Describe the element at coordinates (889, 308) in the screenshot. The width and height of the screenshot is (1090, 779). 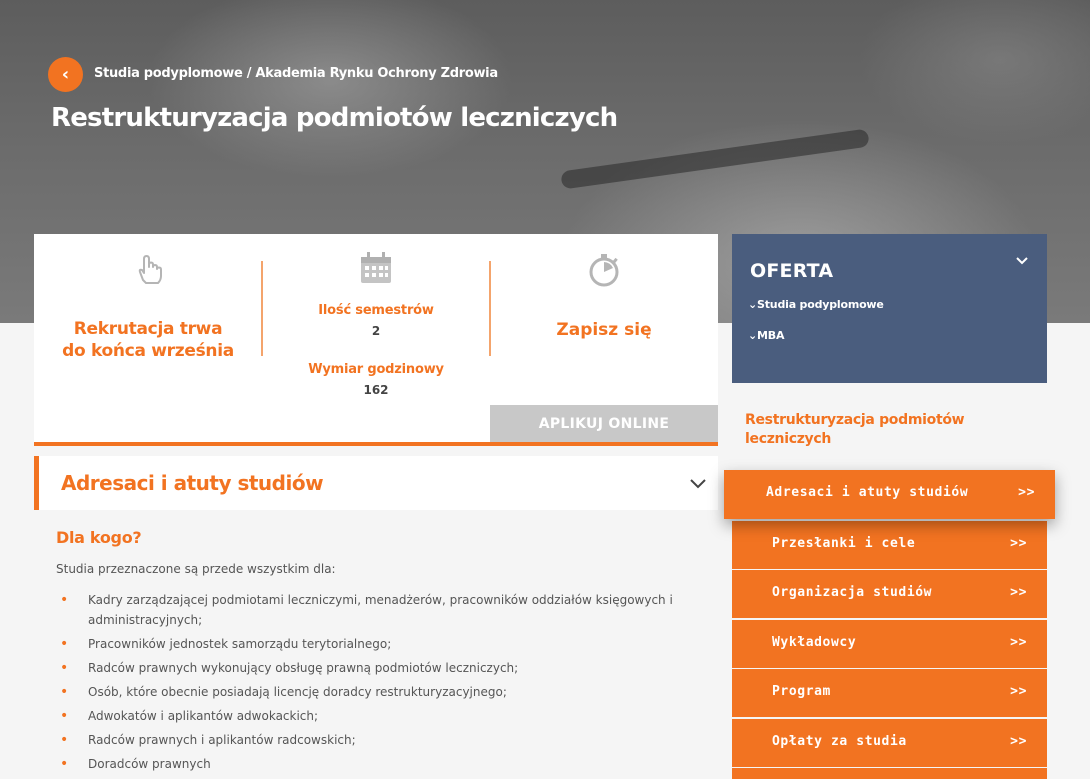
I see `oferta-panel: OFERTA ⌄Studia podyplomowe ⌄MBA` at that location.